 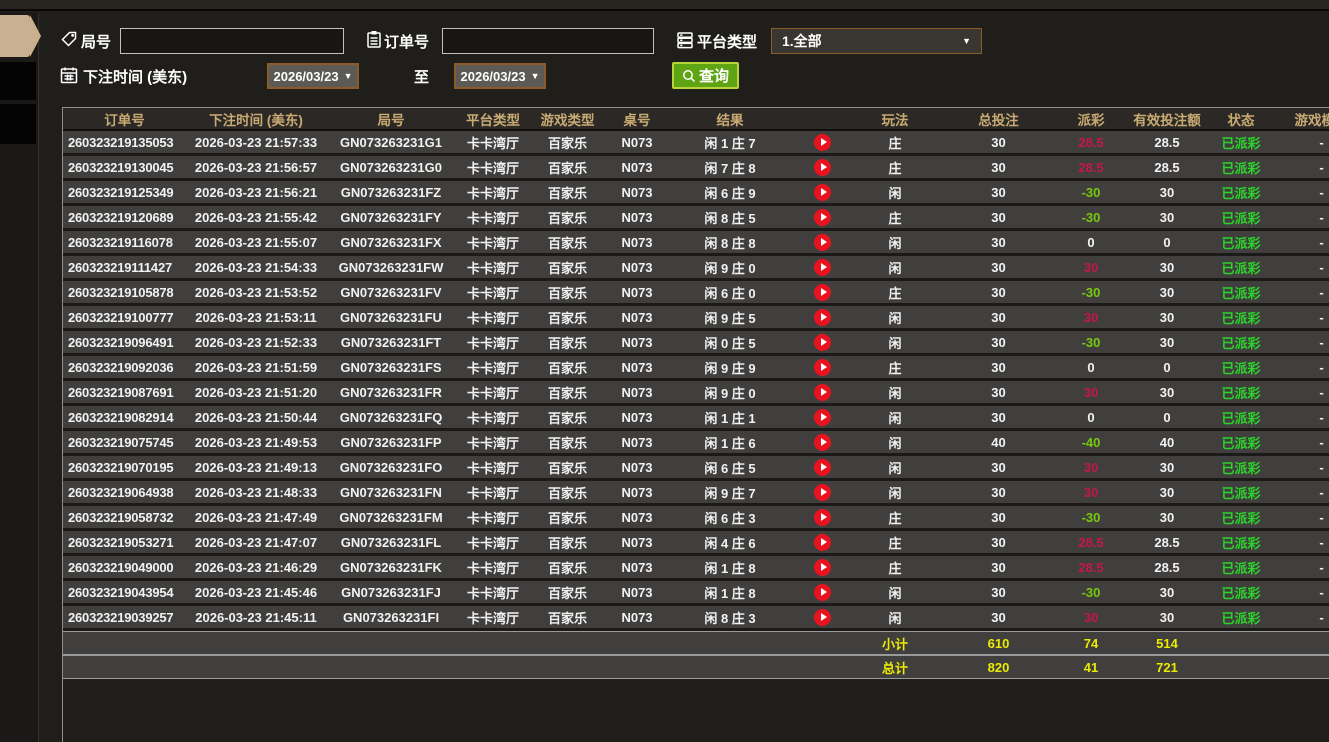 I want to click on result-cell: 闲 1 庄 8, so click(x=730, y=568).